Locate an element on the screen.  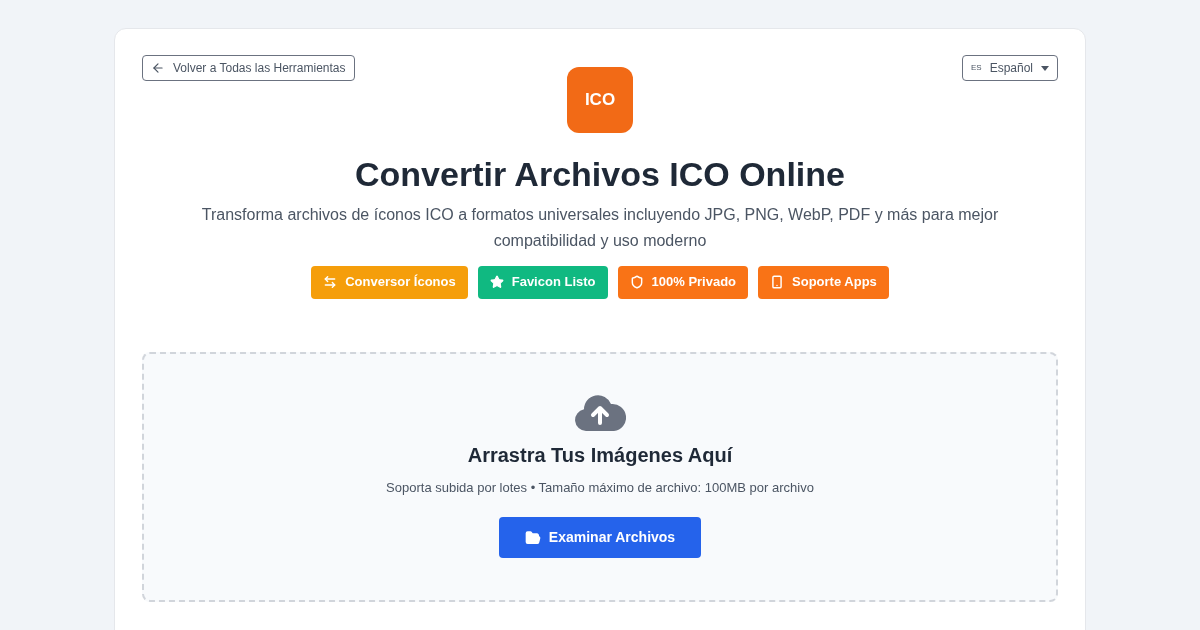
cloud-upload-icon is located at coordinates (600, 412).